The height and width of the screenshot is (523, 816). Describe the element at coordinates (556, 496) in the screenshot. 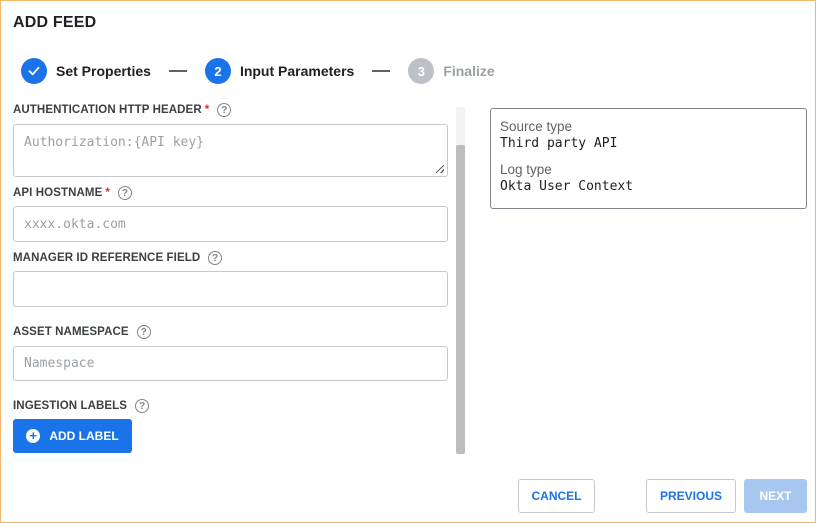

I see `cancel-button: CANCEL` at that location.